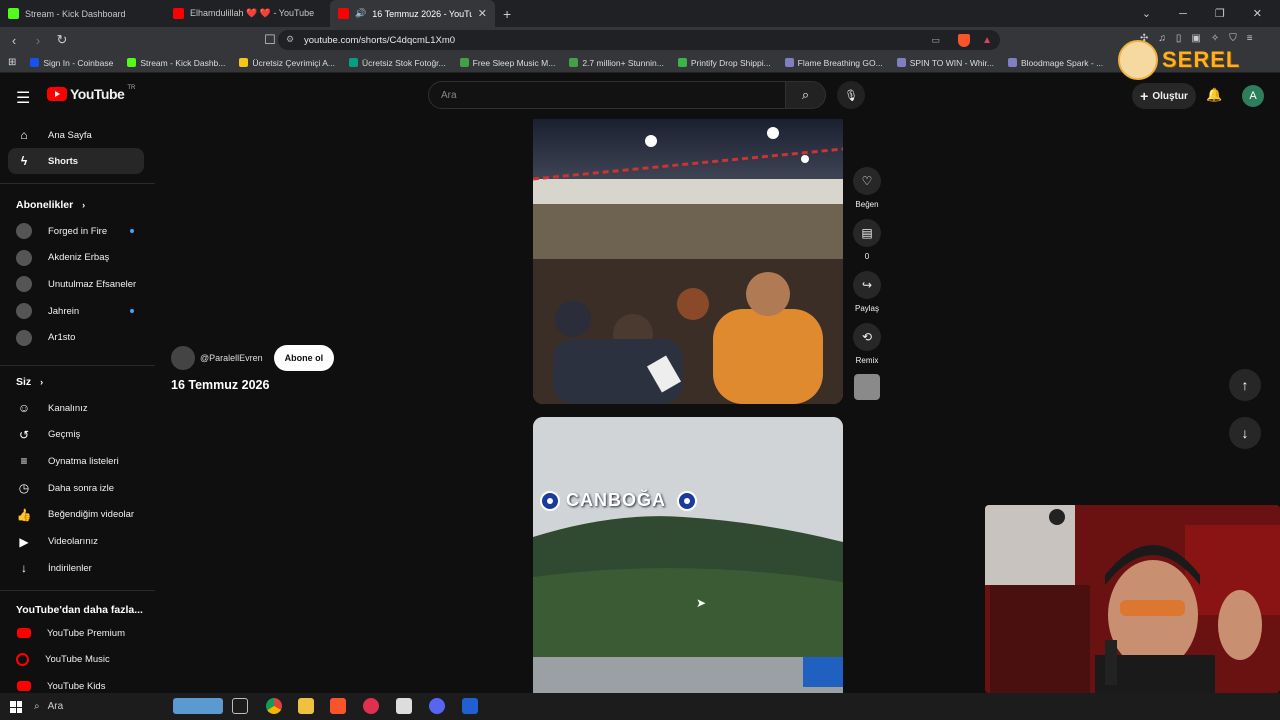  I want to click on next-short-video: CANBOĞA, so click(688, 555).